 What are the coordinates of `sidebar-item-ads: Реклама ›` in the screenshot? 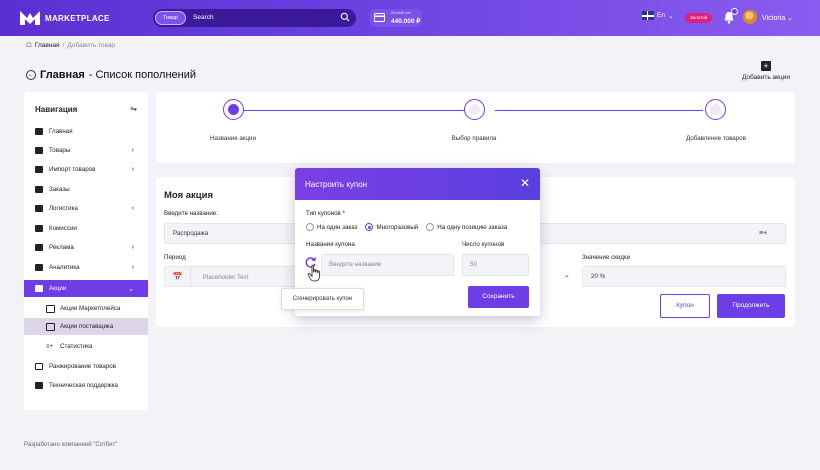 It's located at (86, 247).